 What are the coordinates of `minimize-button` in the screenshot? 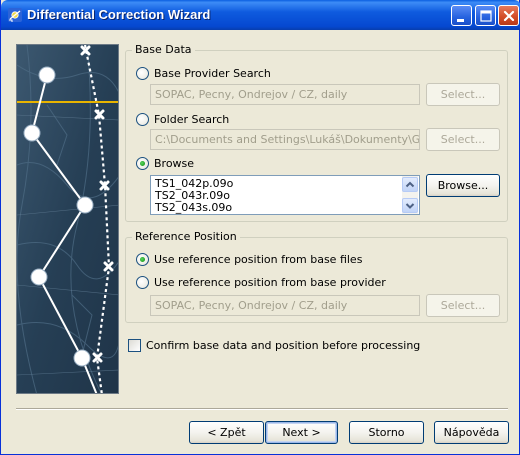 It's located at (461, 15).